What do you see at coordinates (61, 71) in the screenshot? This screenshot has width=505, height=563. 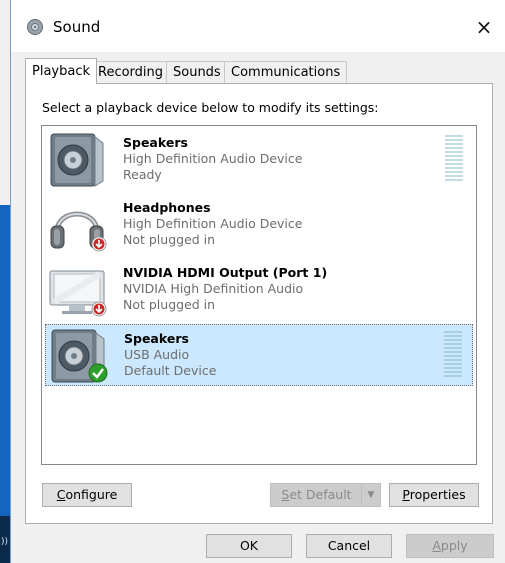 I see `tab-playback: Playback` at bounding box center [61, 71].